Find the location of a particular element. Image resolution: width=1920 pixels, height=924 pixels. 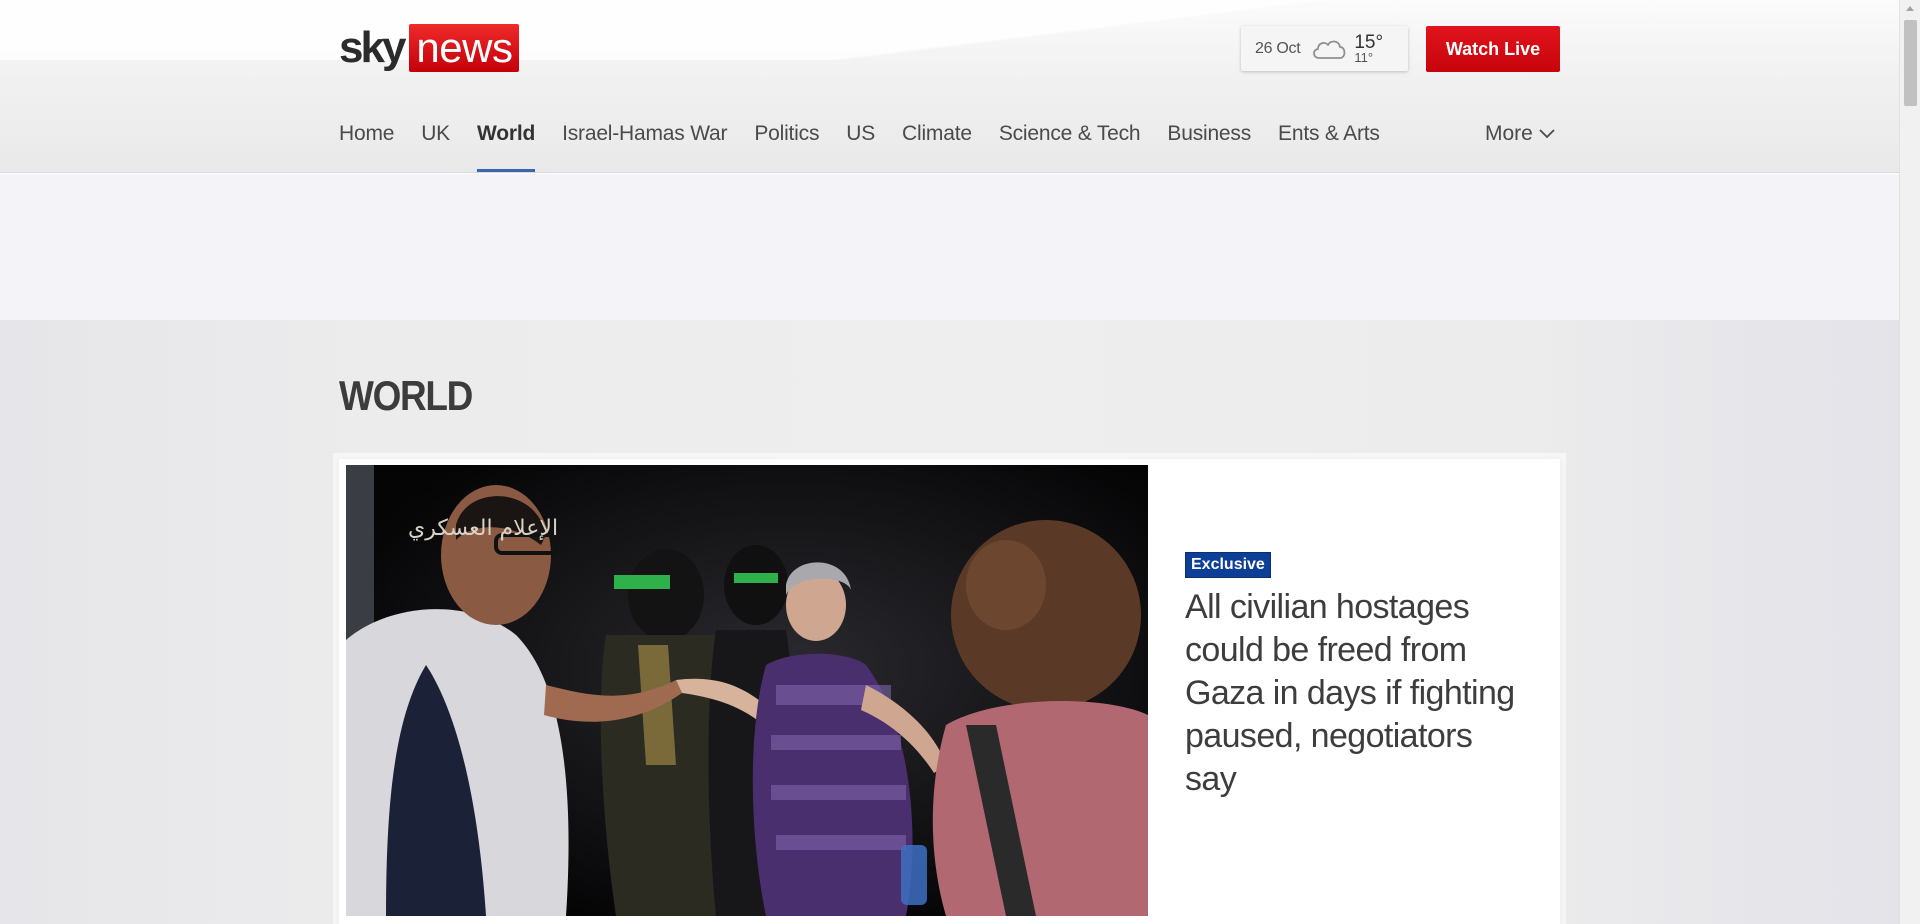

watch-live-button: Watch Live is located at coordinates (1493, 49).